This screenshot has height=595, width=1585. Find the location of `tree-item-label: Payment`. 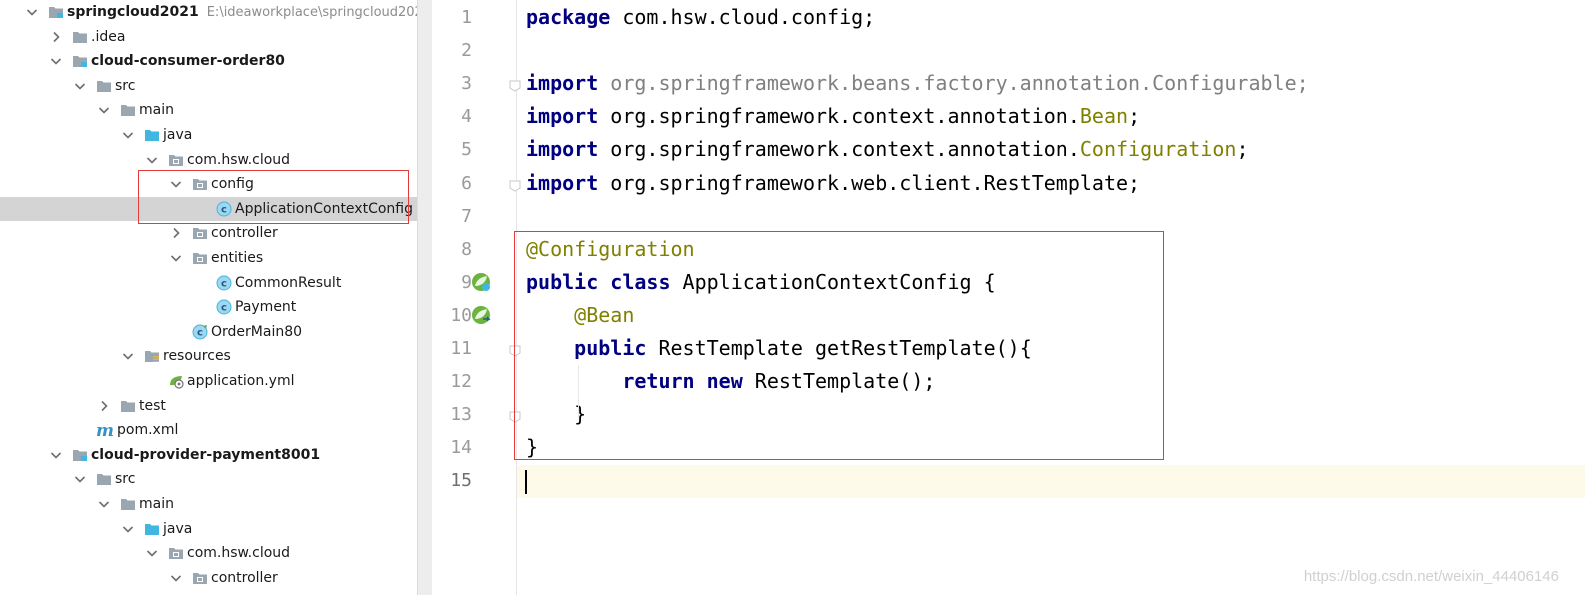

tree-item-label: Payment is located at coordinates (266, 307).